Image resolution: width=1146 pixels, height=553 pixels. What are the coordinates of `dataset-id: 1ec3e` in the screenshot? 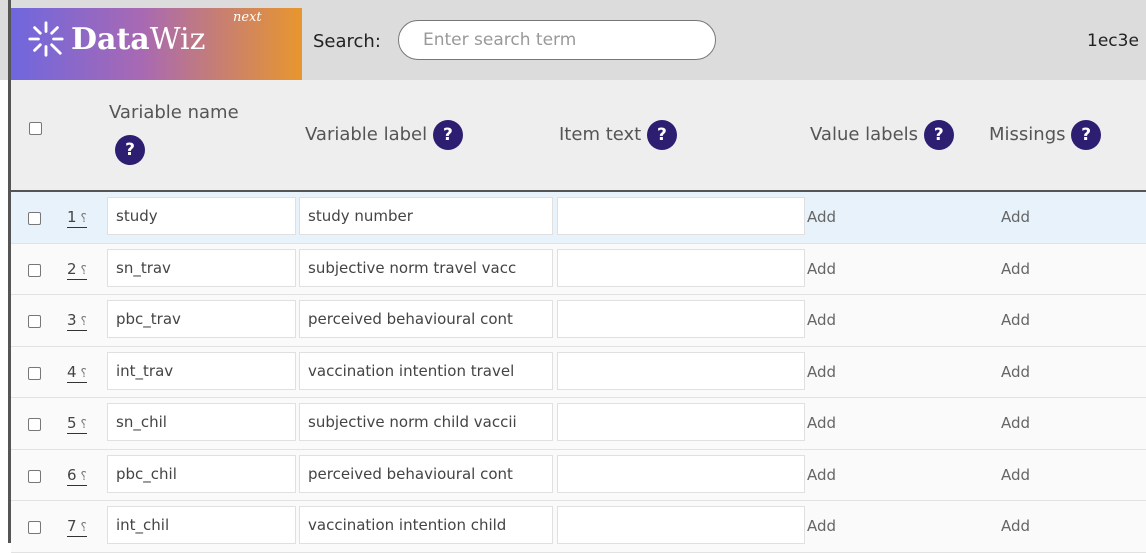 It's located at (1113, 41).